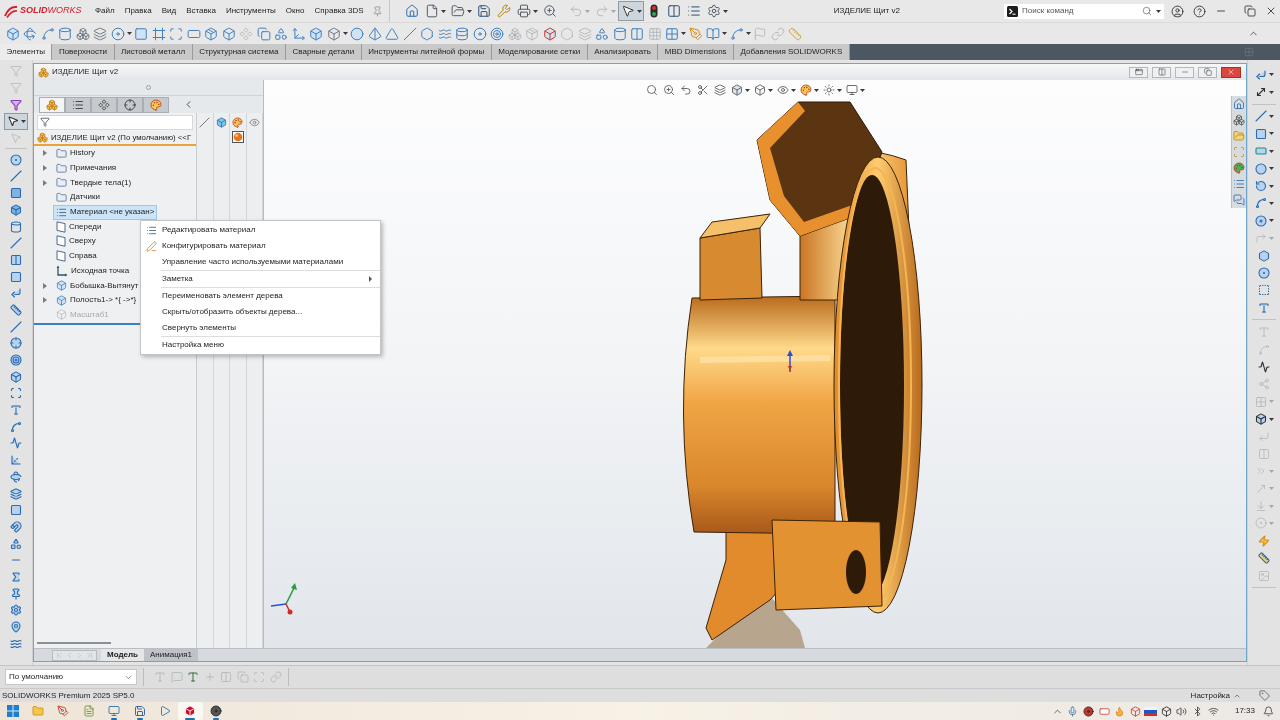 The width and height of the screenshot is (1280, 720). Describe the element at coordinates (1261, 74) in the screenshot. I see `turn-arrow-icon` at that location.